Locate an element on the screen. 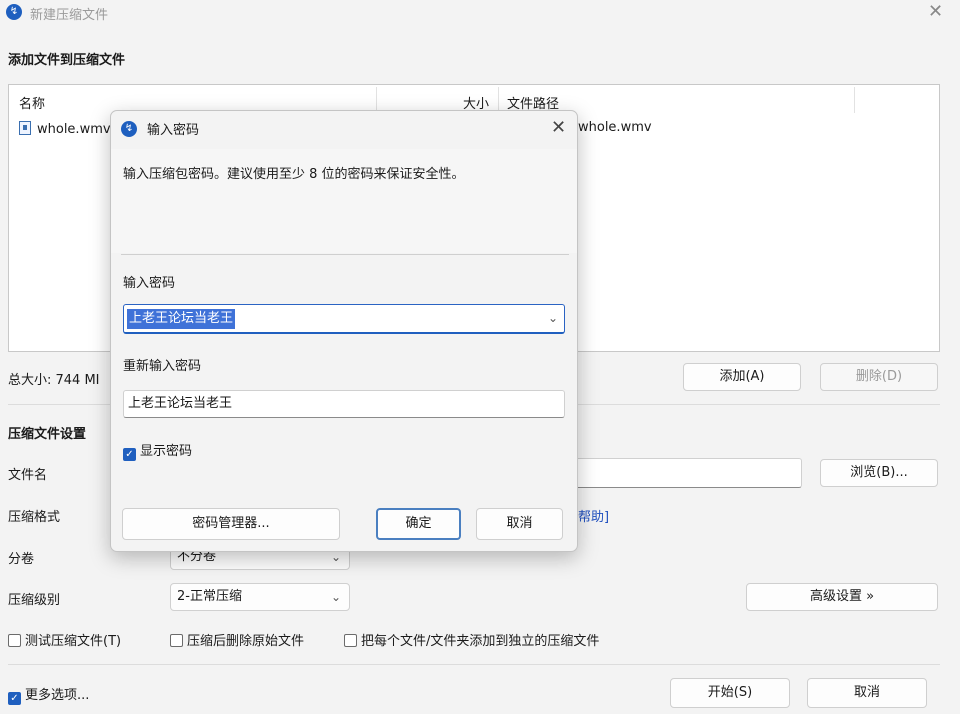 This screenshot has width=960, height=714. window-close-icon: ✕ is located at coordinates (935, 12).